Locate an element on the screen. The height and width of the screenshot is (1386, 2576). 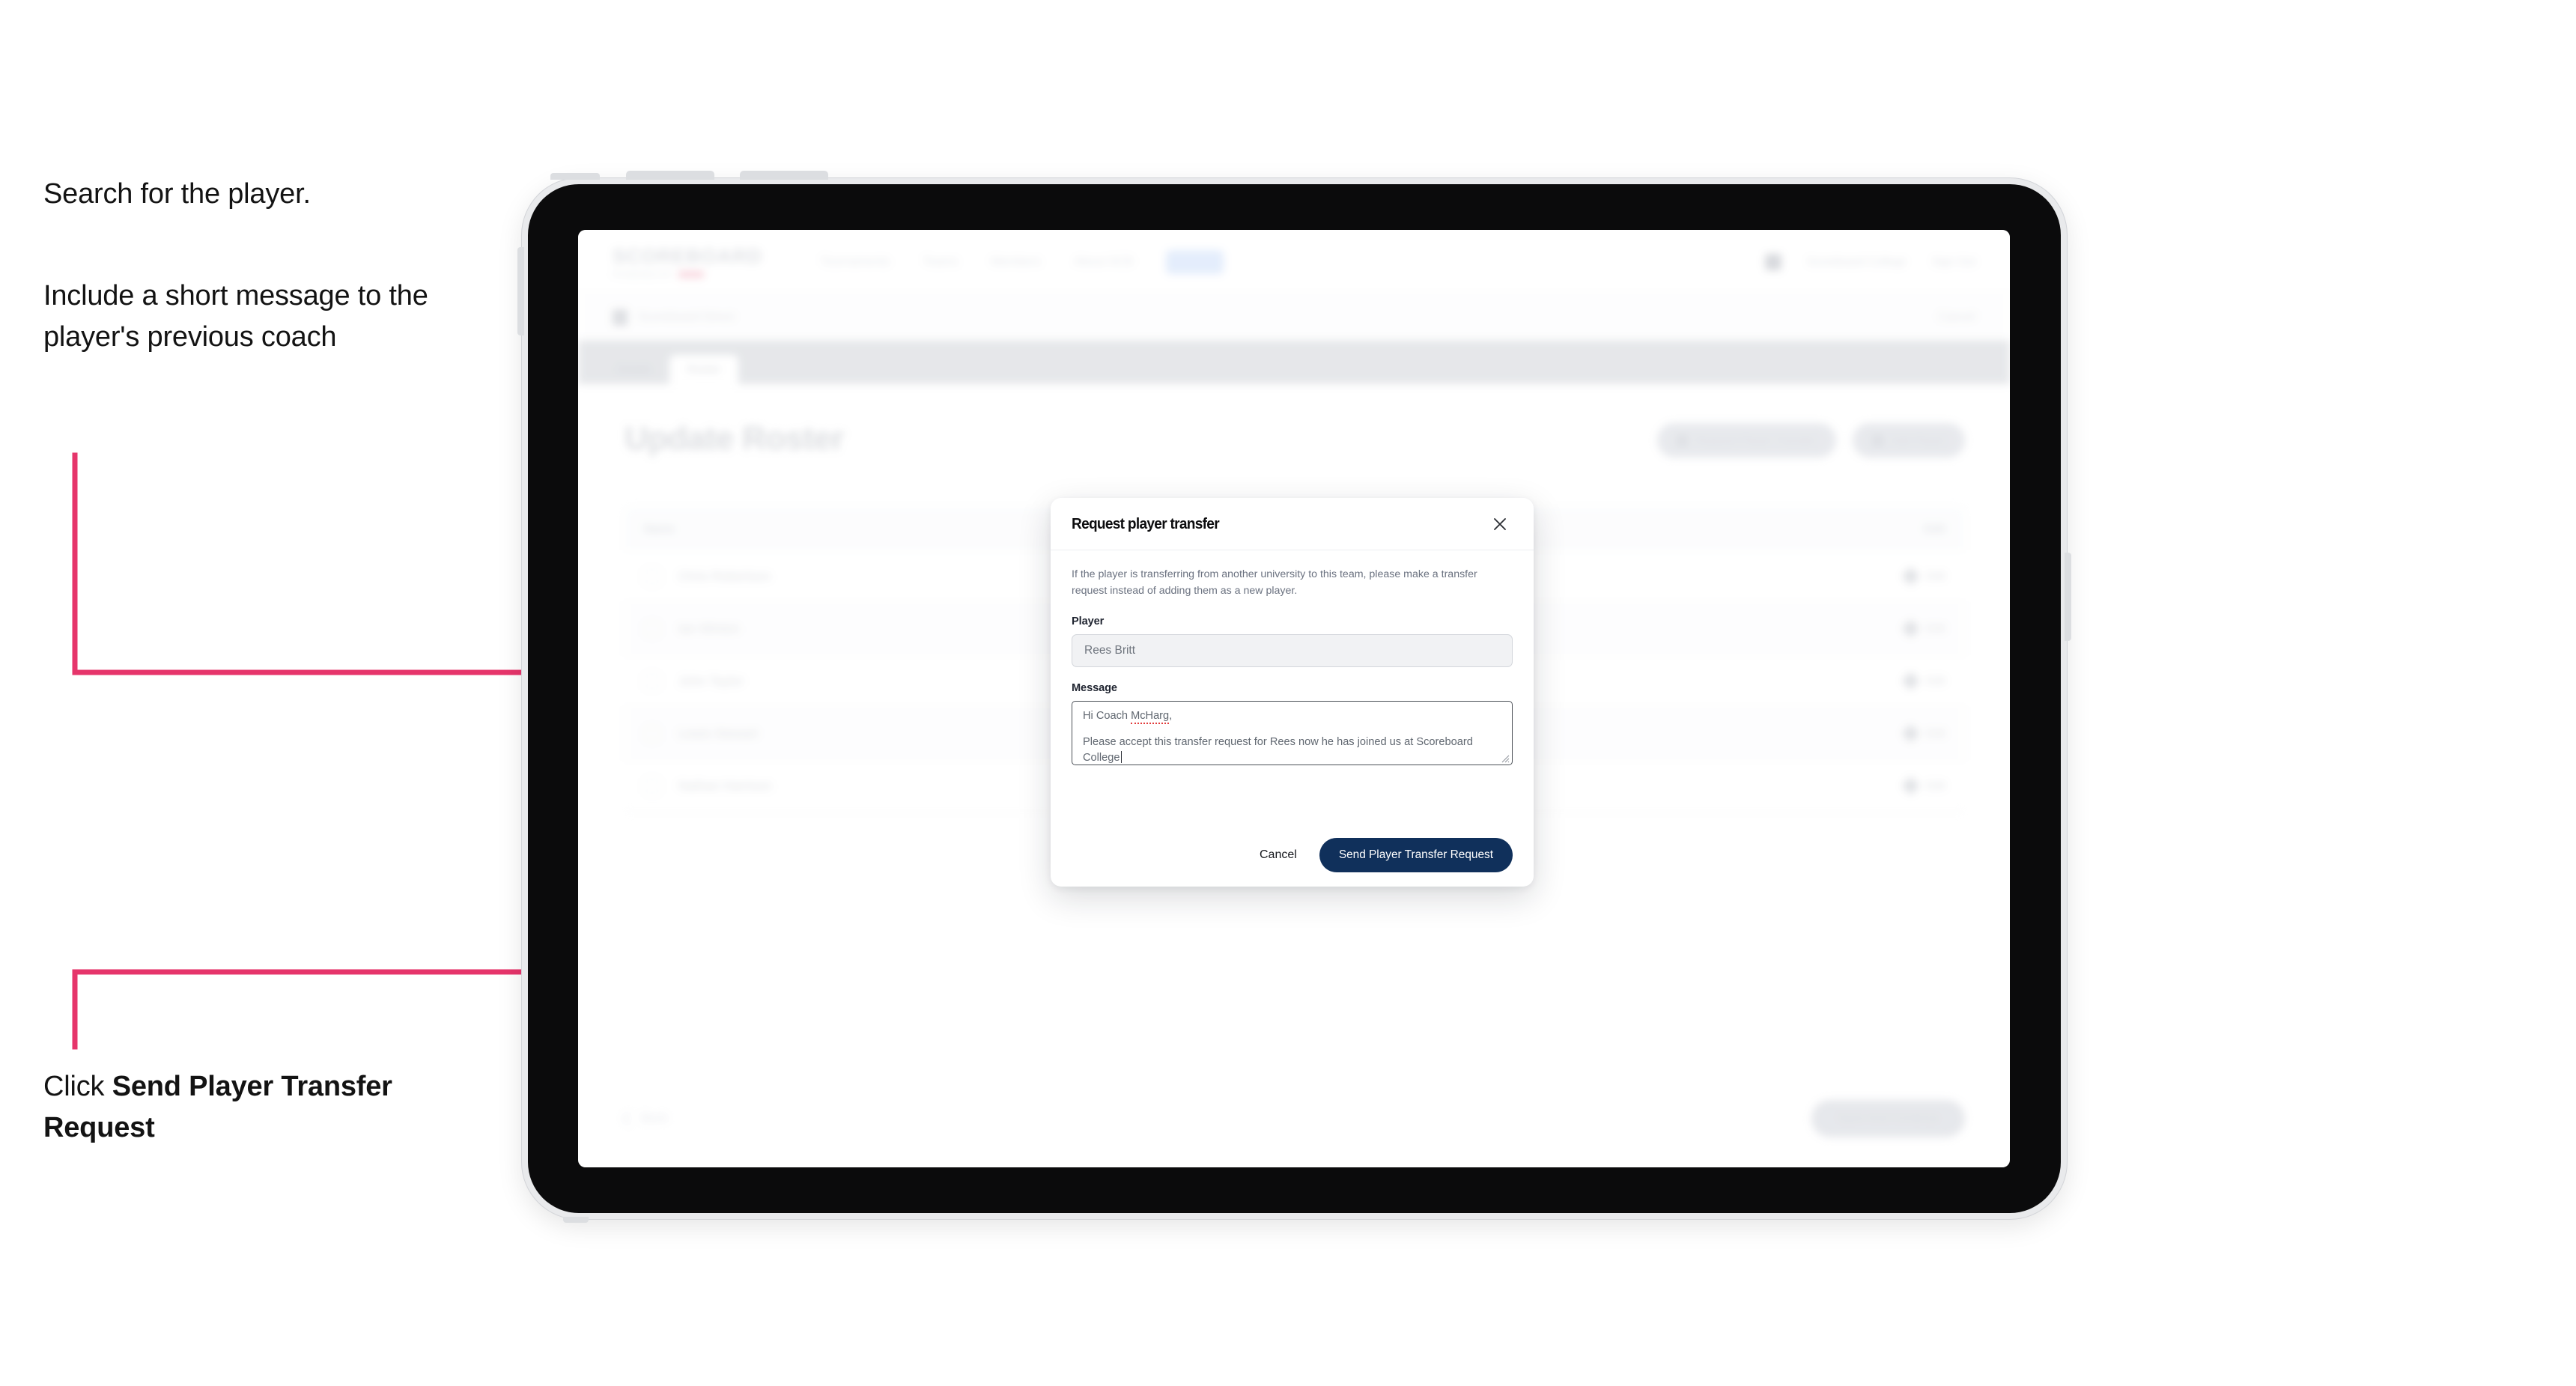
send-player-transfer-request-button: Send Player Transfer Request is located at coordinates (1416, 855).